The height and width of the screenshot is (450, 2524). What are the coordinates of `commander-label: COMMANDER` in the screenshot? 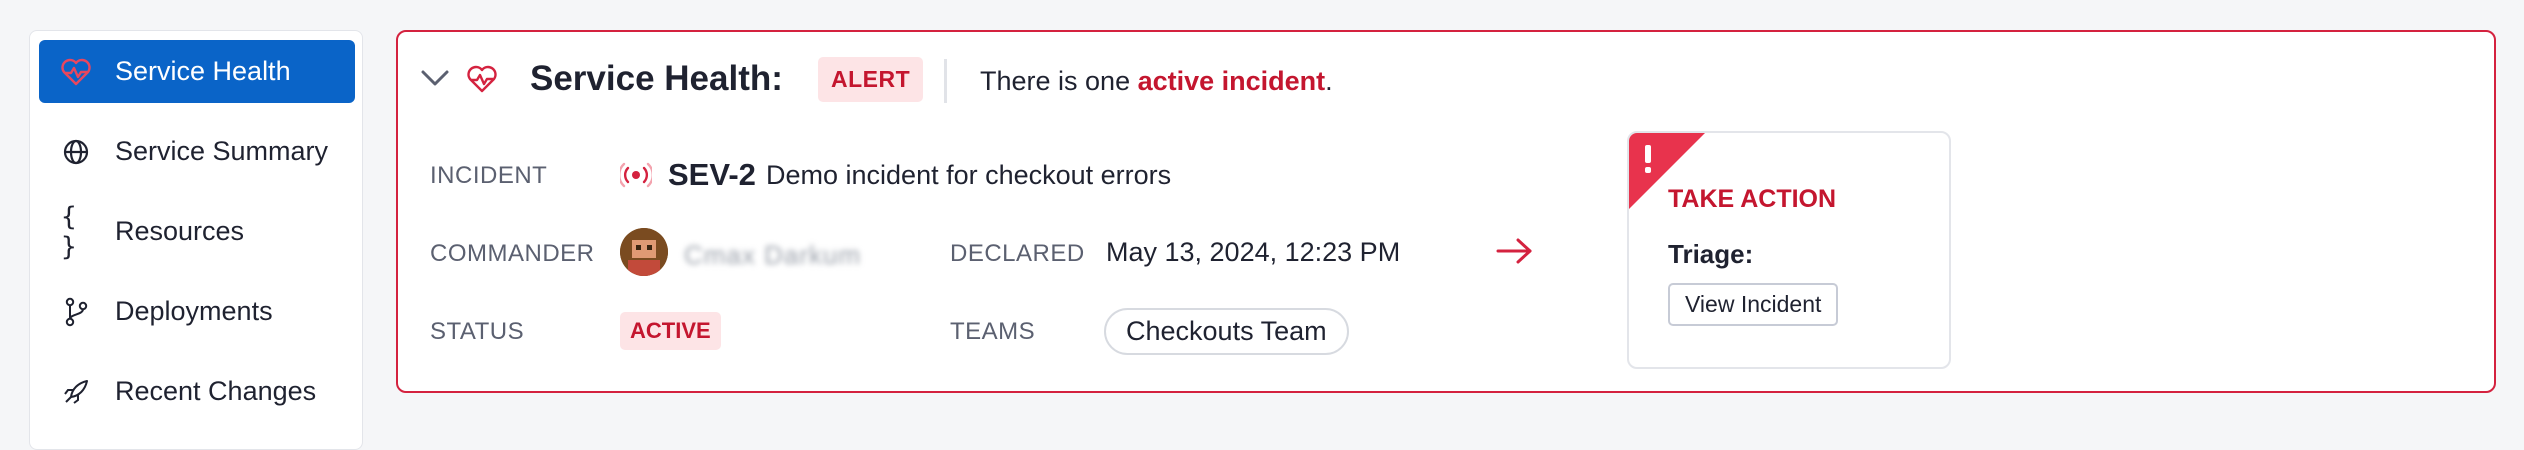 It's located at (512, 253).